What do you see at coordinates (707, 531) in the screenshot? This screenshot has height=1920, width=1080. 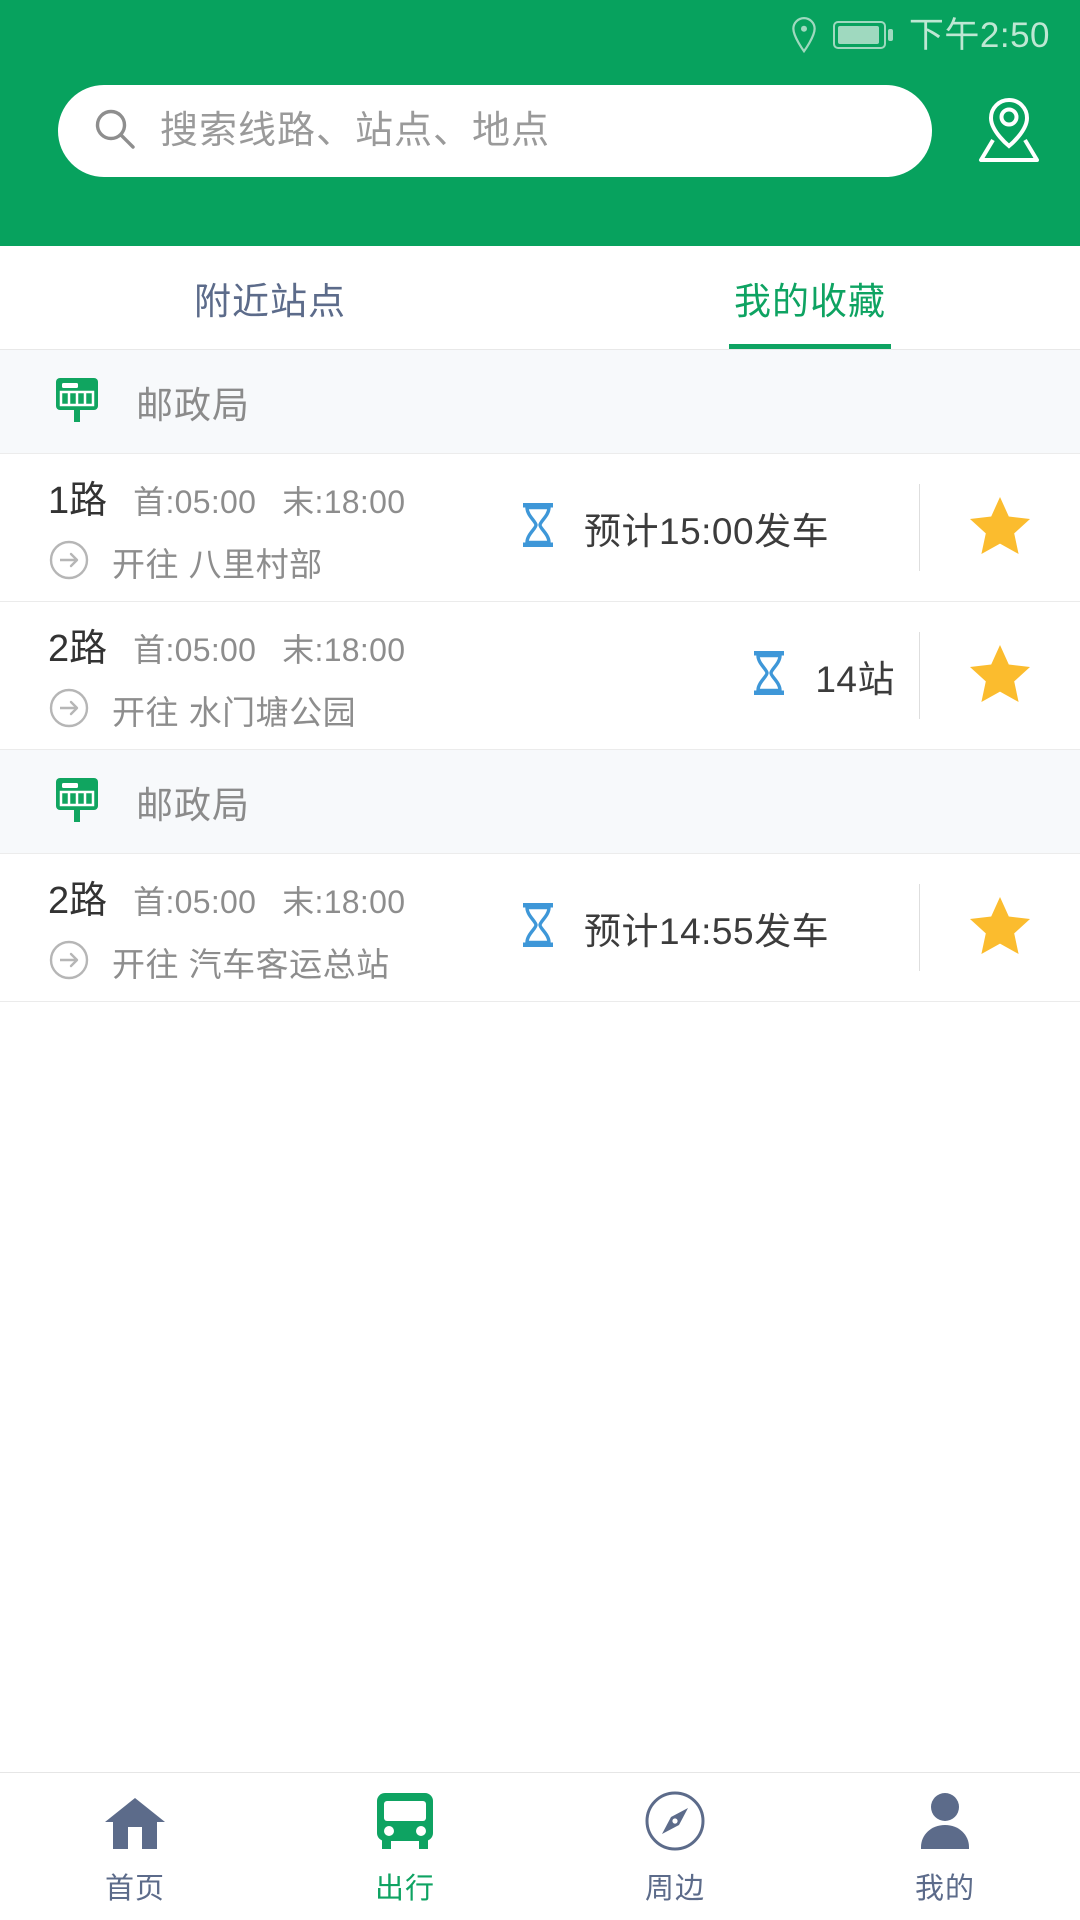 I see `route-eta-text: 预计15:00发车` at bounding box center [707, 531].